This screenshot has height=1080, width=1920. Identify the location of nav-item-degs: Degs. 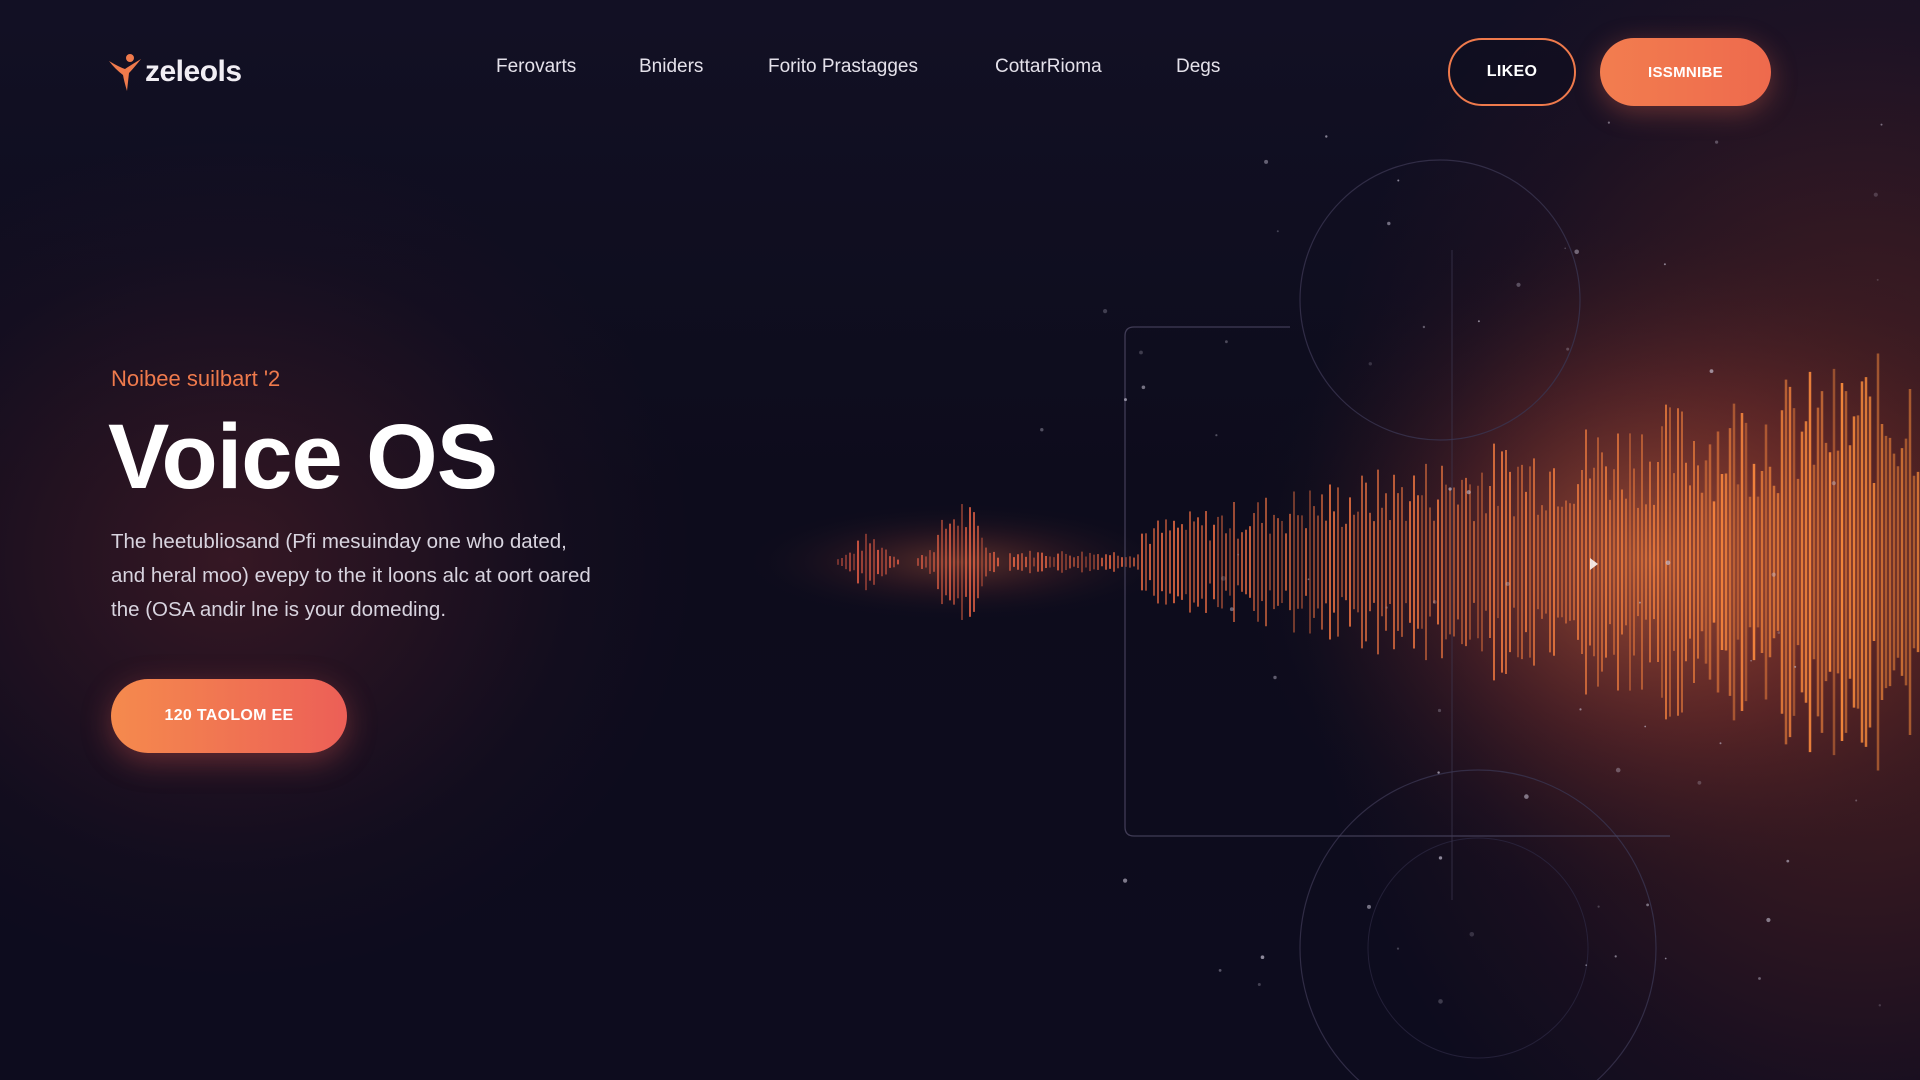
(1198, 67).